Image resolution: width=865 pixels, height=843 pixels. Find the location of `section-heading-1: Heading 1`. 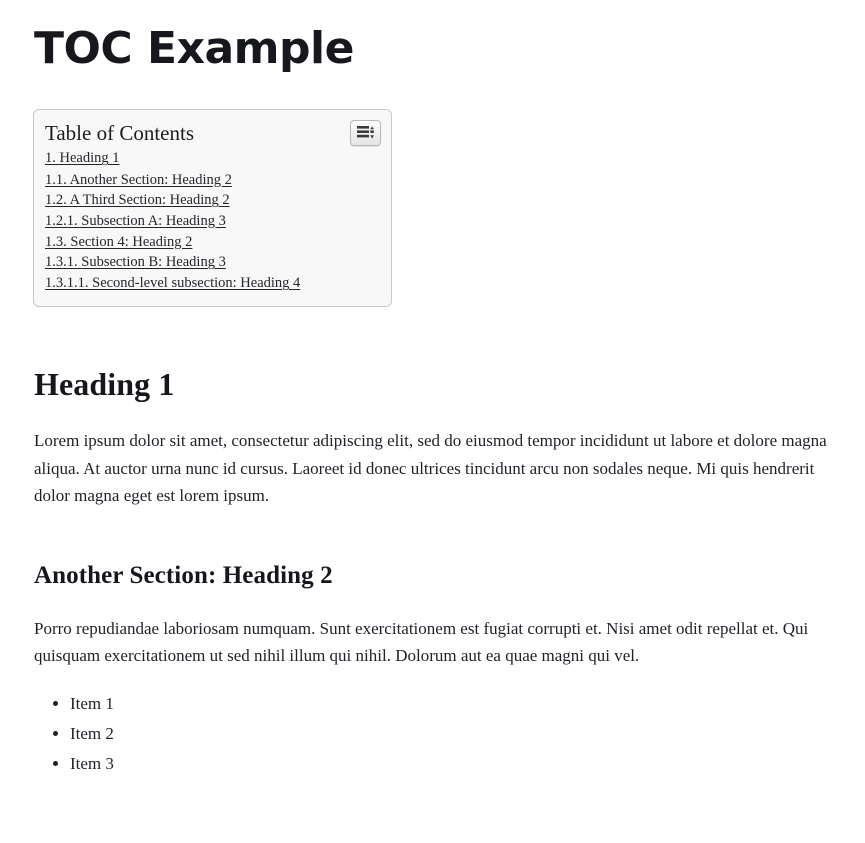

section-heading-1: Heading 1 is located at coordinates (104, 383).